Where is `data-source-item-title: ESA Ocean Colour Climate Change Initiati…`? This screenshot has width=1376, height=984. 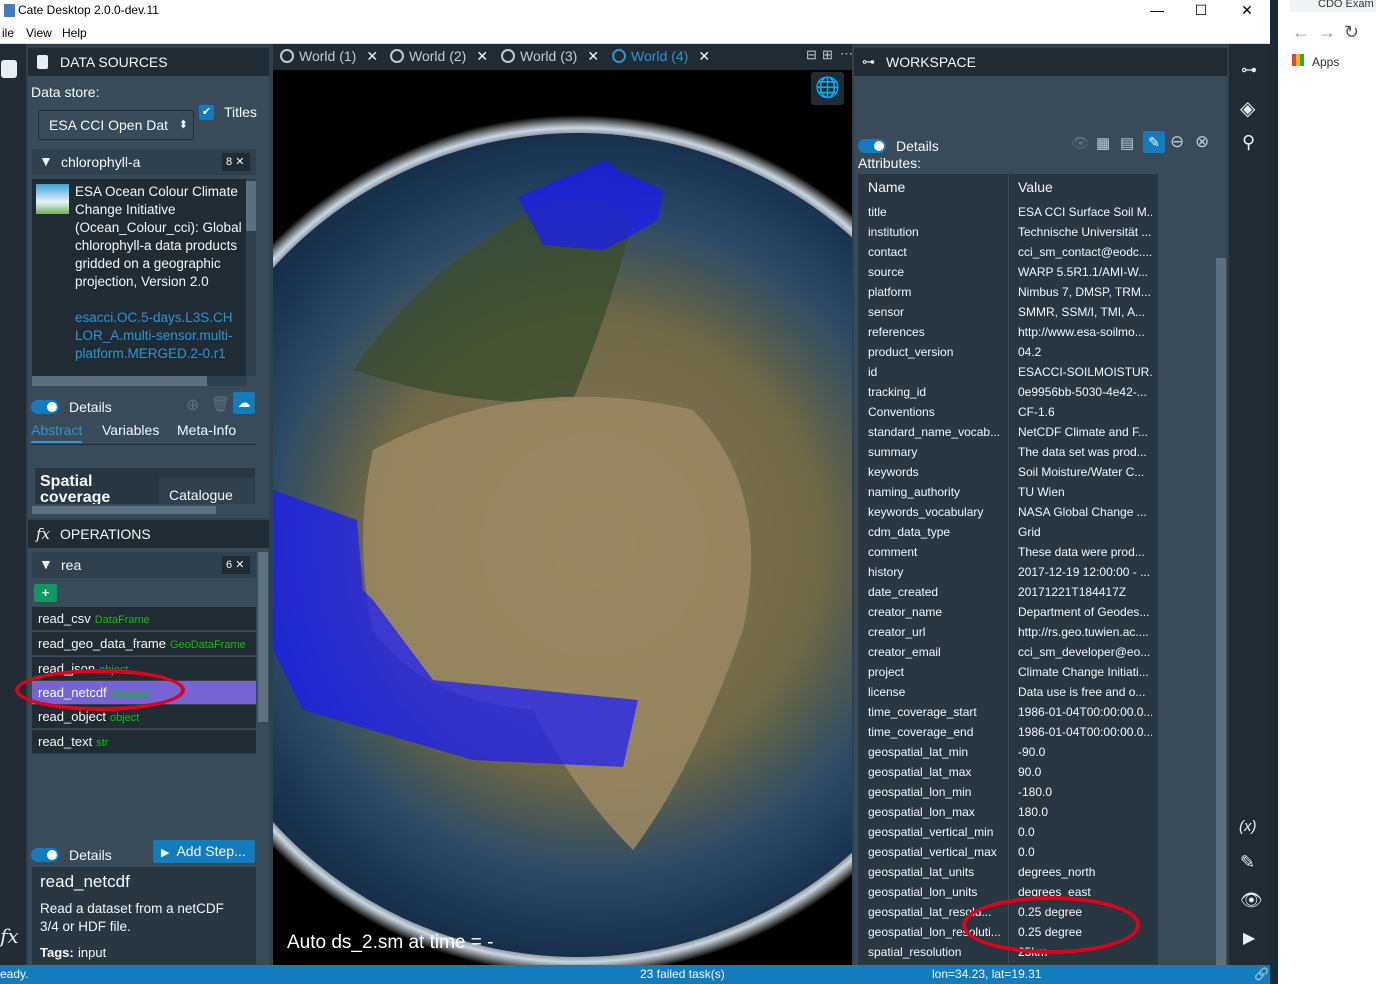
data-source-item-title: ESA Ocean Colour Climate Change Initiati… is located at coordinates (159, 237).